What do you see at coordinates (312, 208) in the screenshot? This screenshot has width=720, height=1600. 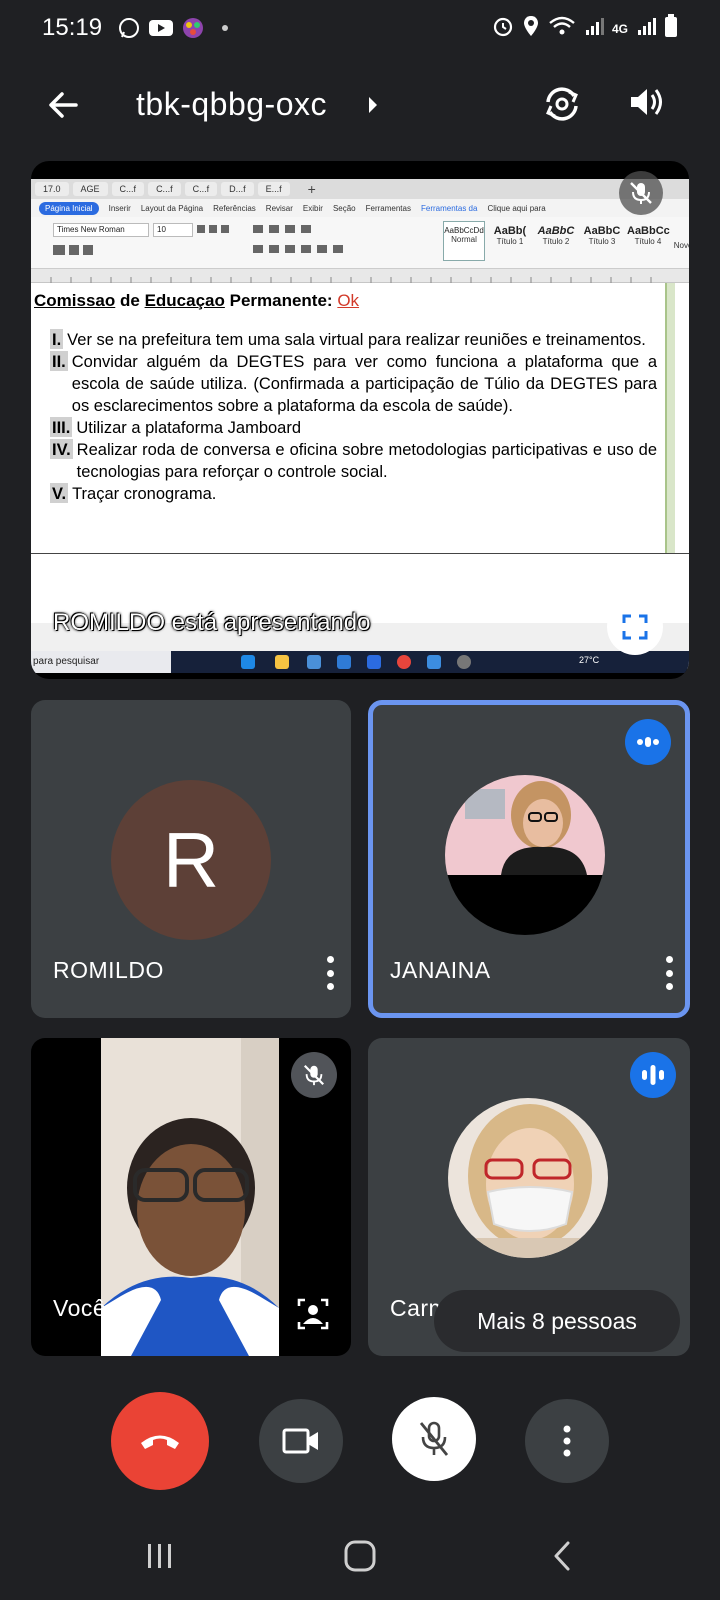 I see `ribbon-tab: Exibir` at bounding box center [312, 208].